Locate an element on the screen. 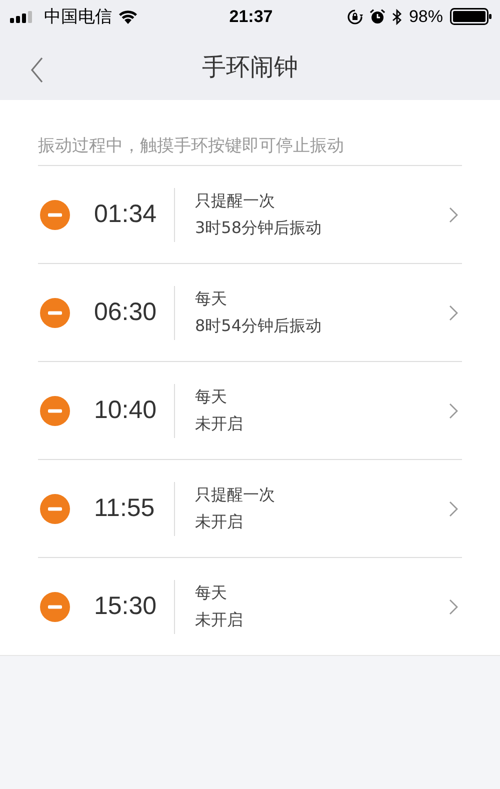 This screenshot has width=500, height=789. alarm-row: 06:30 每天 8时54分钟后振动 is located at coordinates (250, 313).